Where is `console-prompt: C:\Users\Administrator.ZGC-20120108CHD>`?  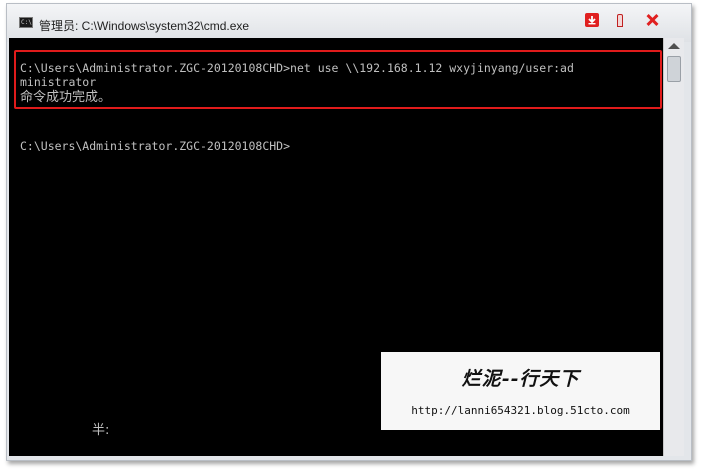 console-prompt: C:\Users\Administrator.ZGC-20120108CHD> is located at coordinates (155, 146).